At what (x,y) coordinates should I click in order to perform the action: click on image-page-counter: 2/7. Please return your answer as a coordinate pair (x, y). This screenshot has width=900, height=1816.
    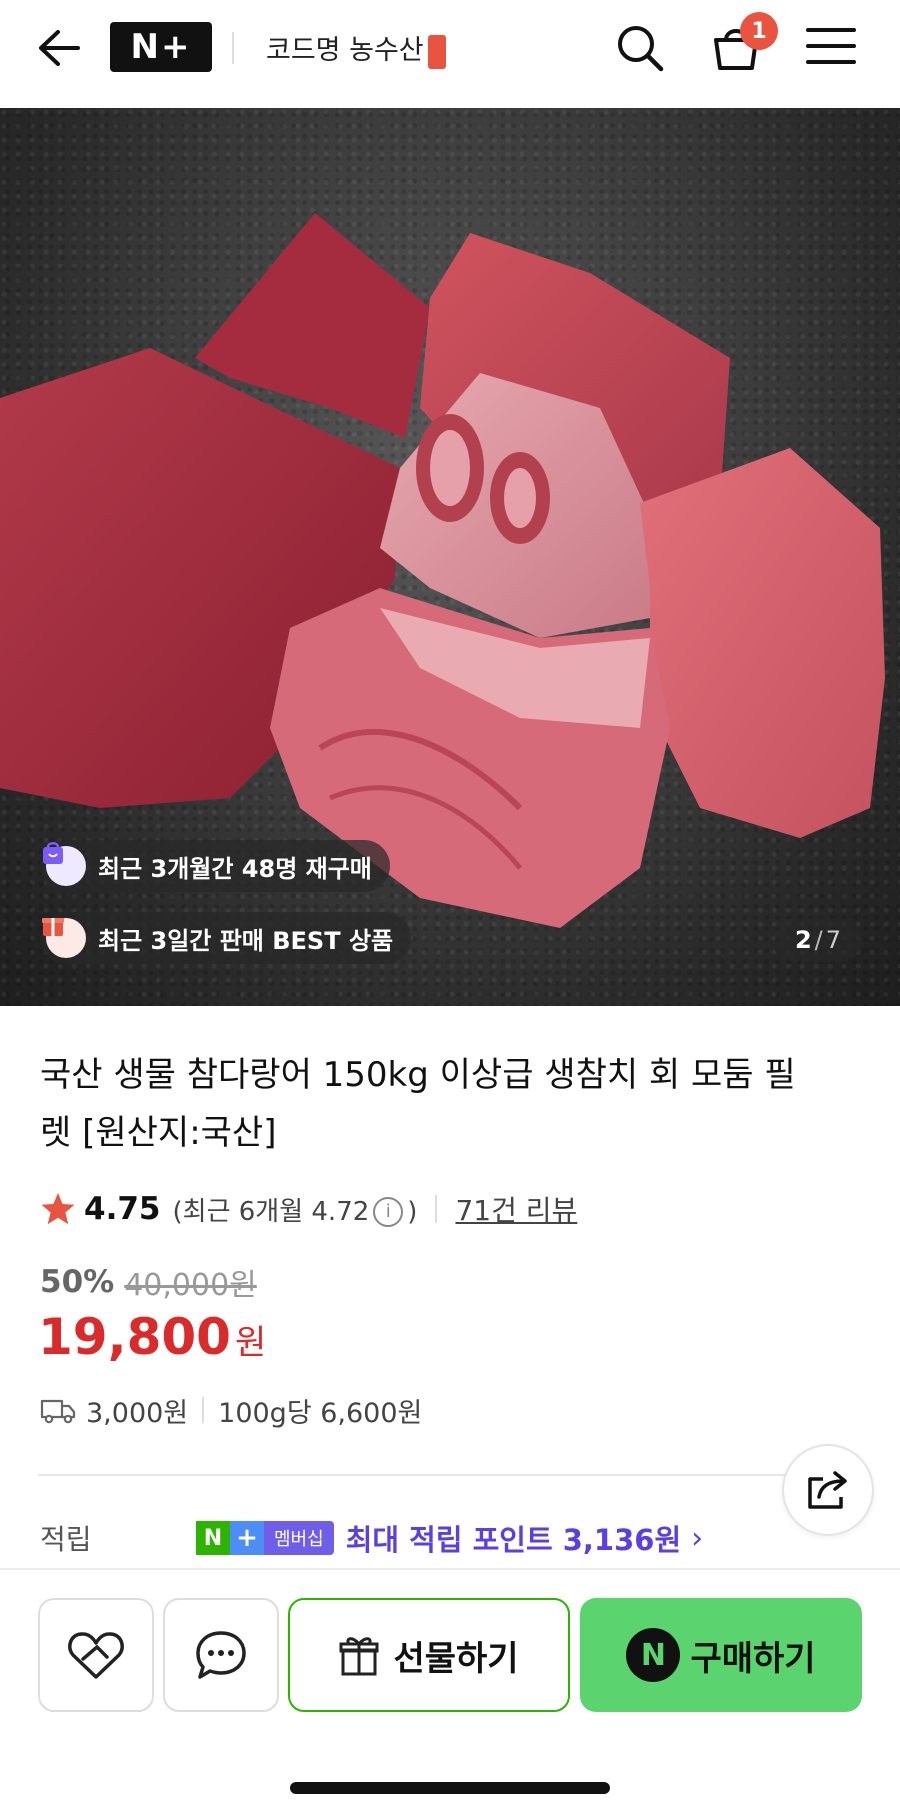
    Looking at the image, I should click on (818, 940).